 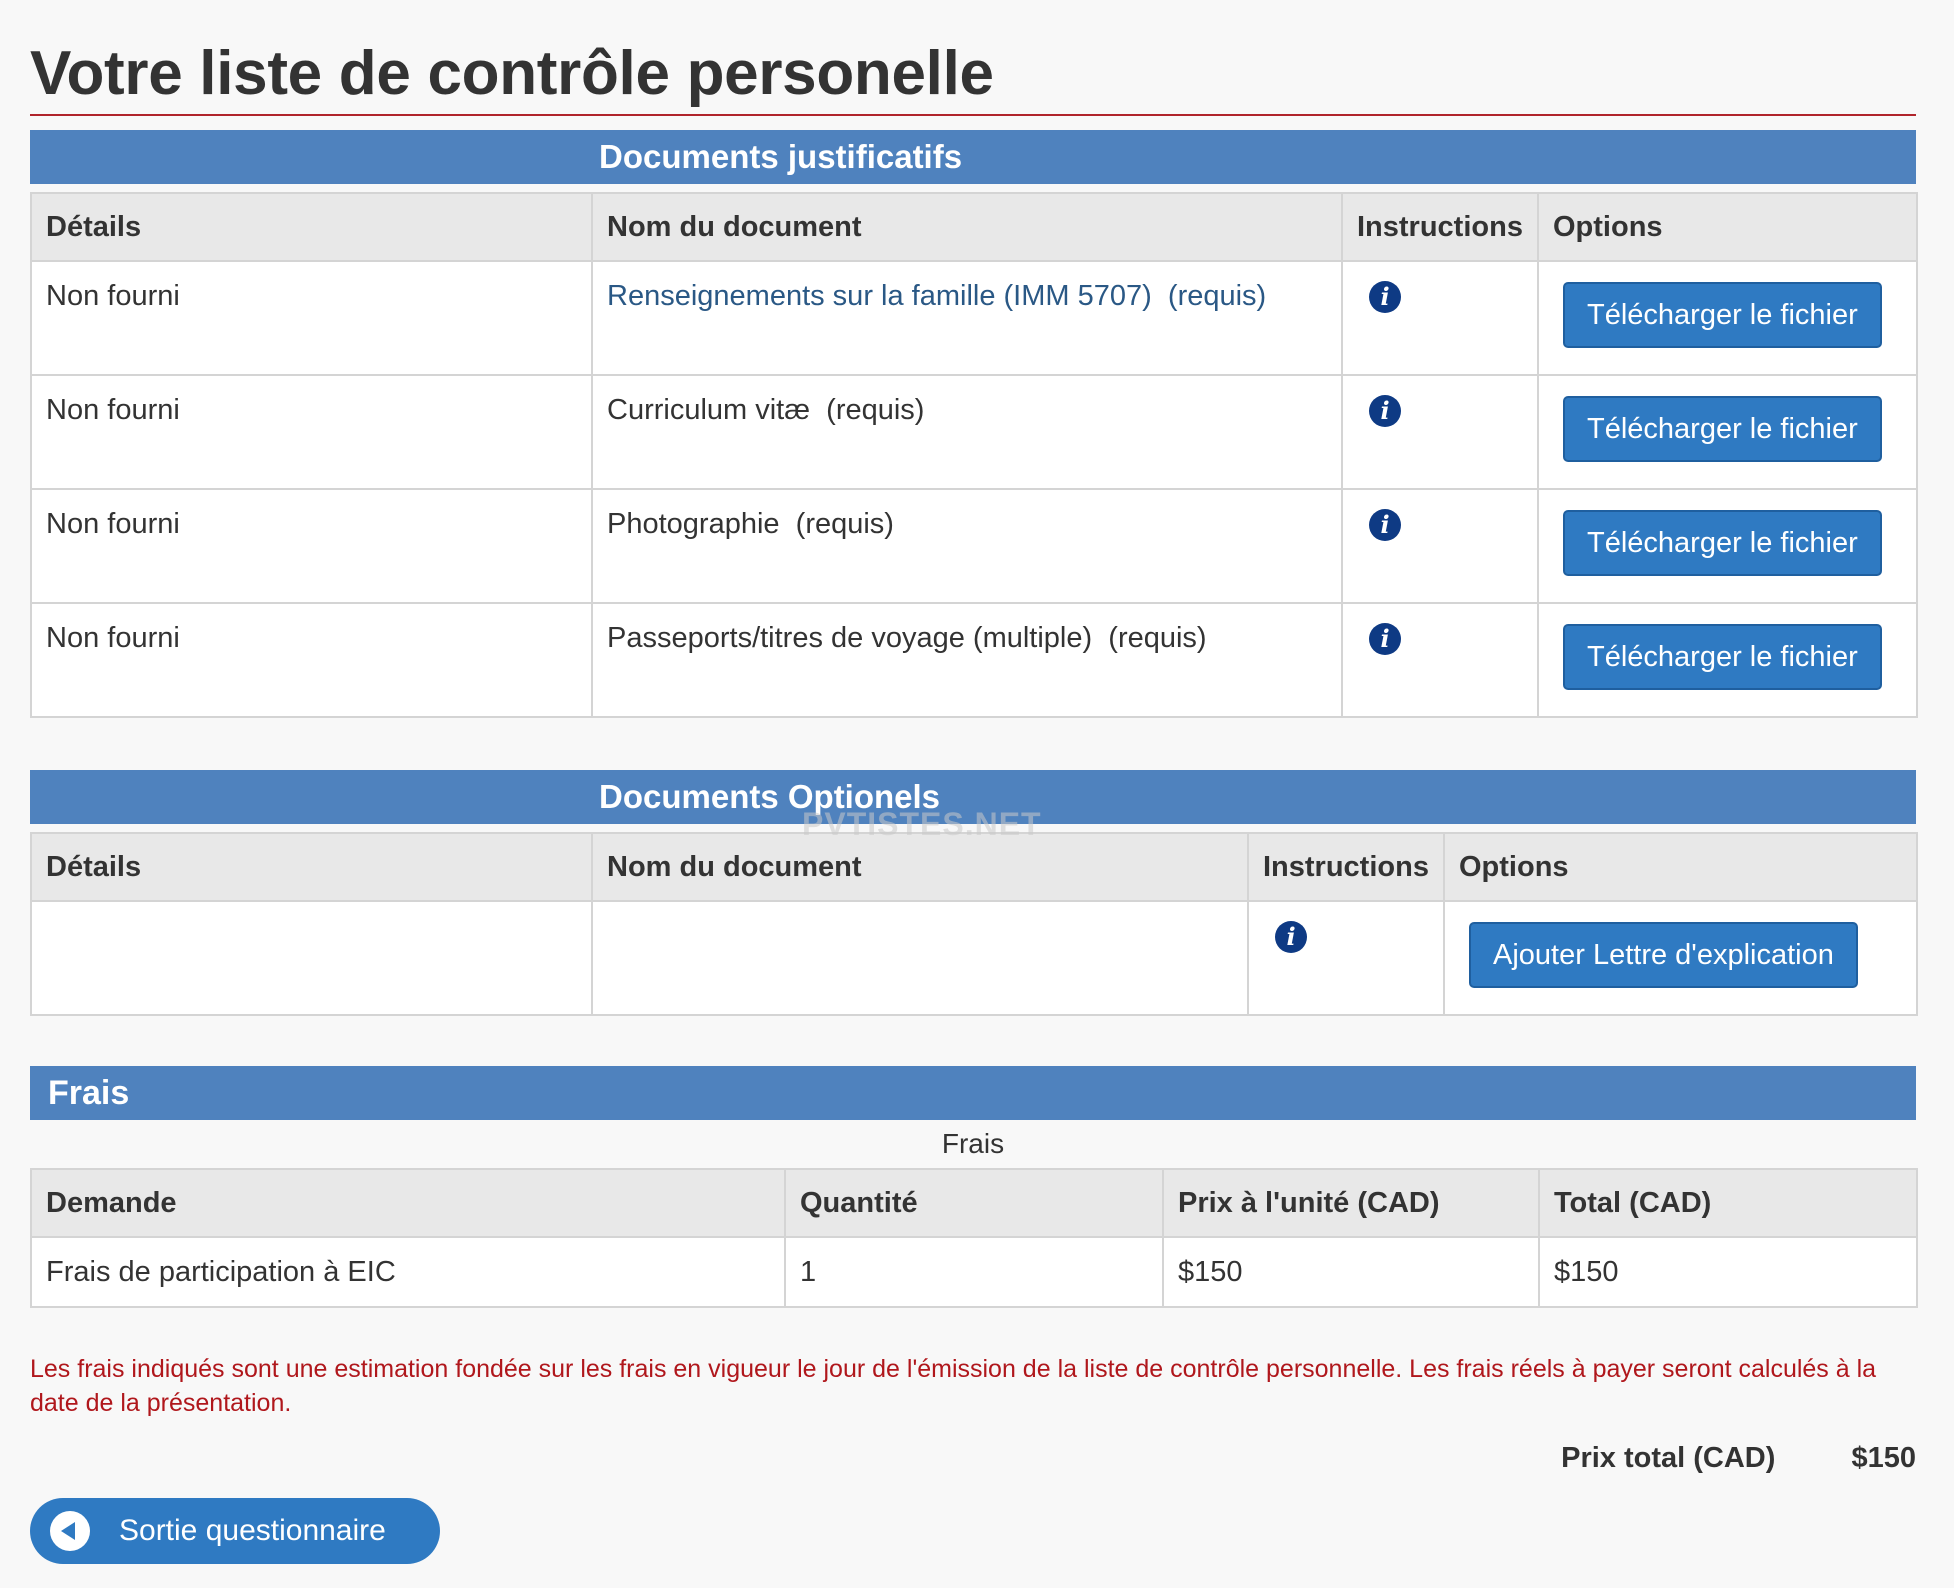 I want to click on fee-total: $150, so click(x=1728, y=1272).